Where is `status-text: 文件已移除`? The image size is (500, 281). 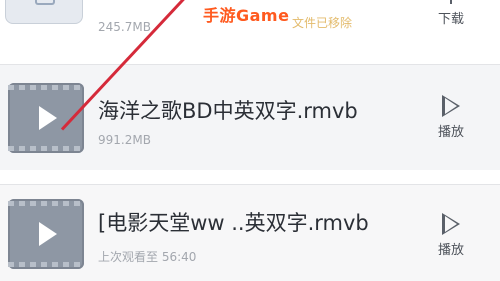 status-text: 文件已移除 is located at coordinates (322, 23).